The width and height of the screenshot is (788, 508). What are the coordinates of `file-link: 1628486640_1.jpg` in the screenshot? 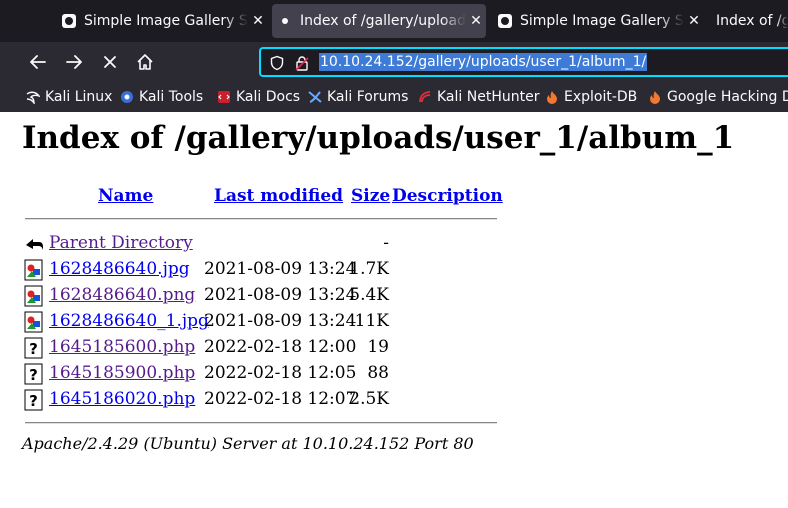 It's located at (129, 321).